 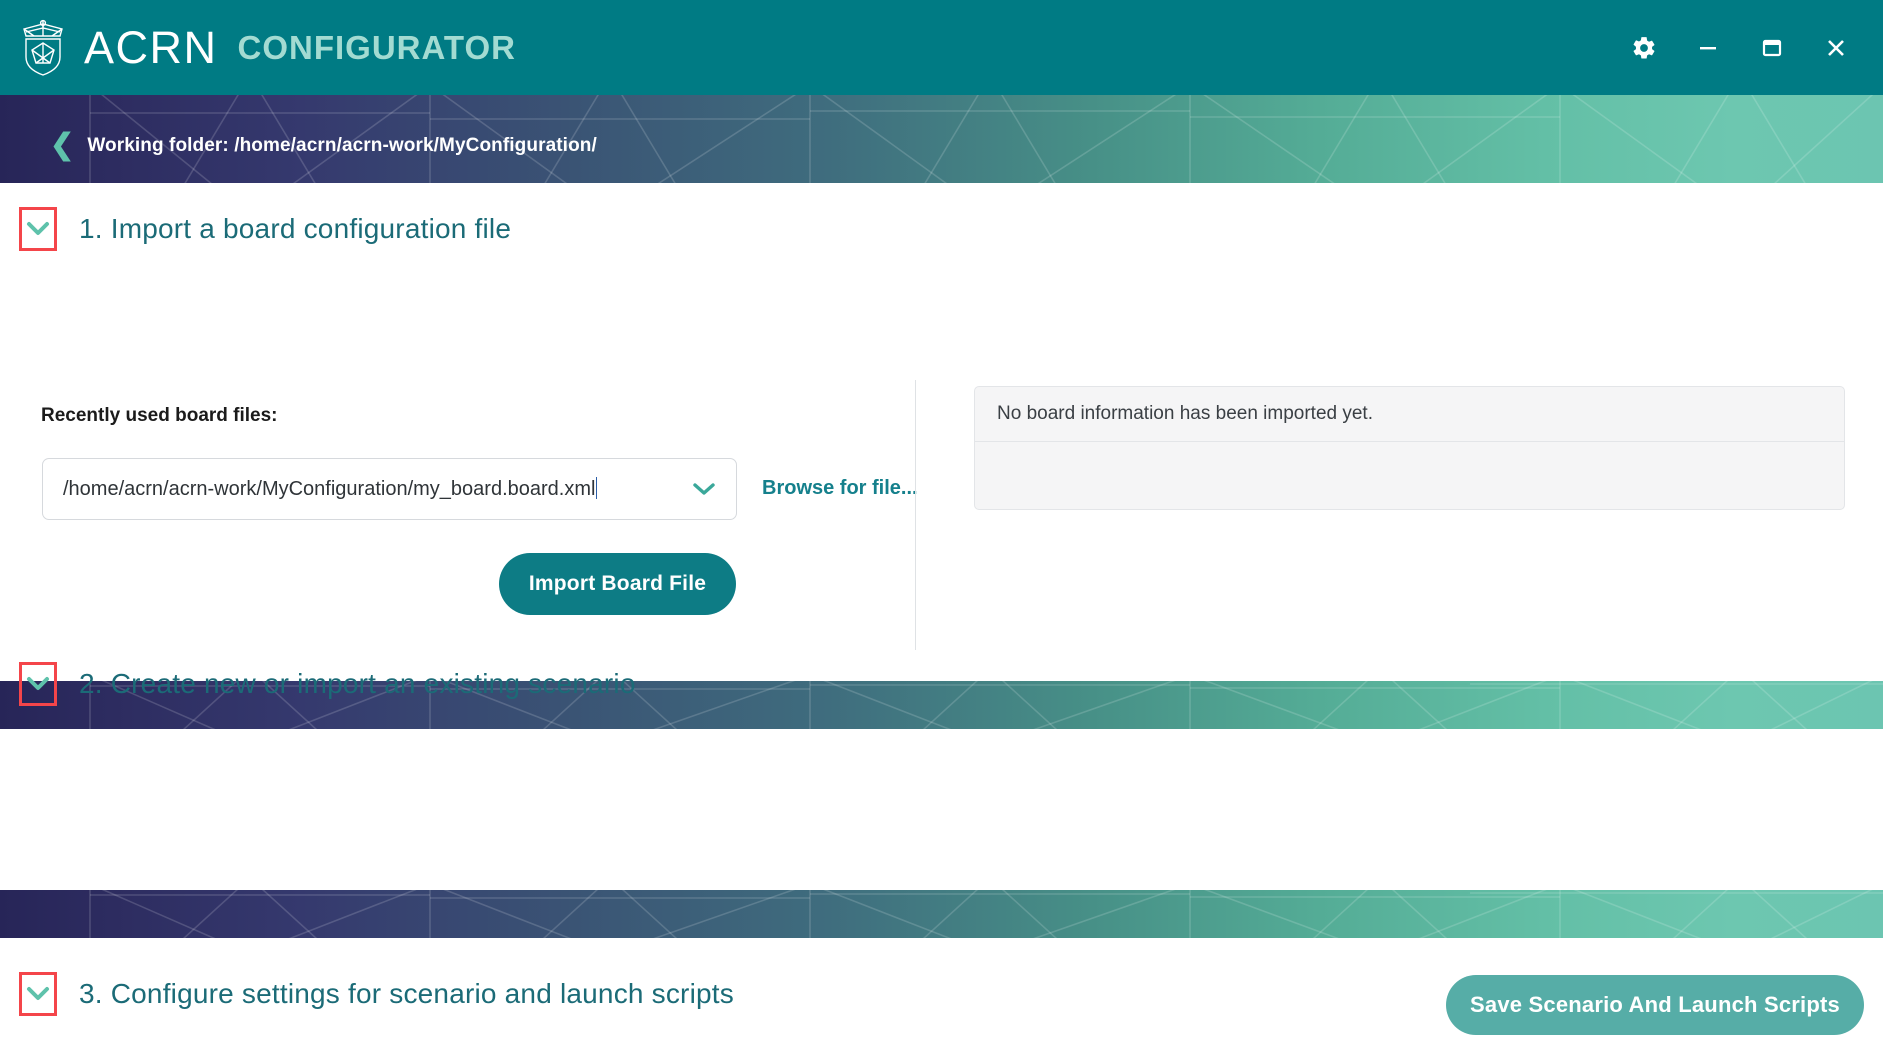 I want to click on brand-acrn-text: ACRN, so click(x=151, y=47).